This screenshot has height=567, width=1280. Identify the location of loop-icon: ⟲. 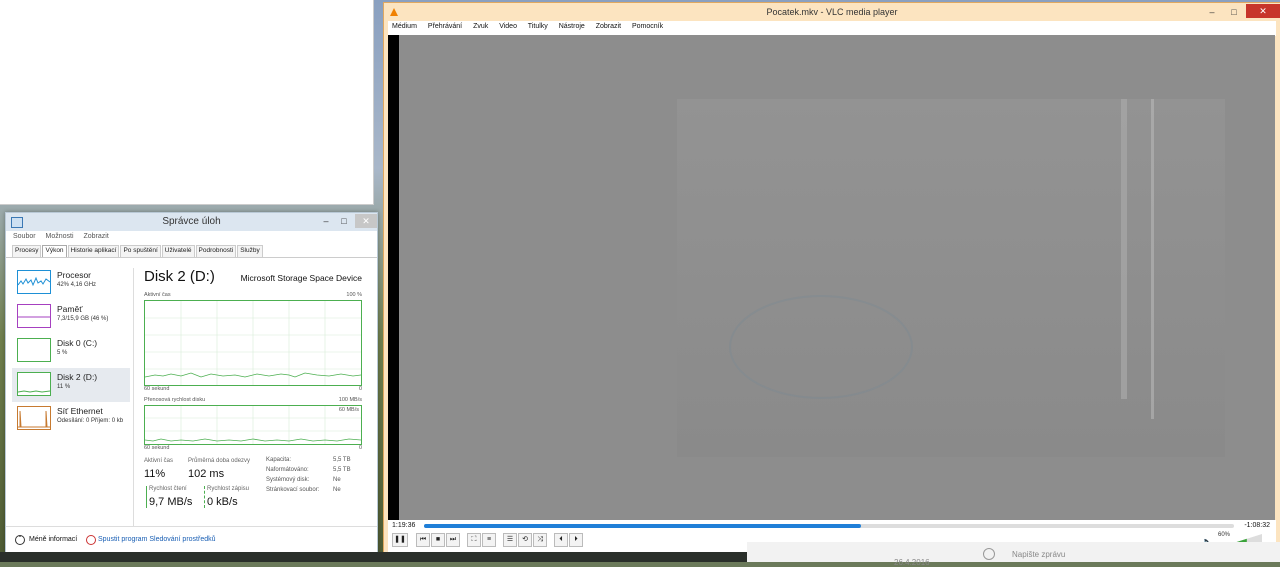
(525, 540).